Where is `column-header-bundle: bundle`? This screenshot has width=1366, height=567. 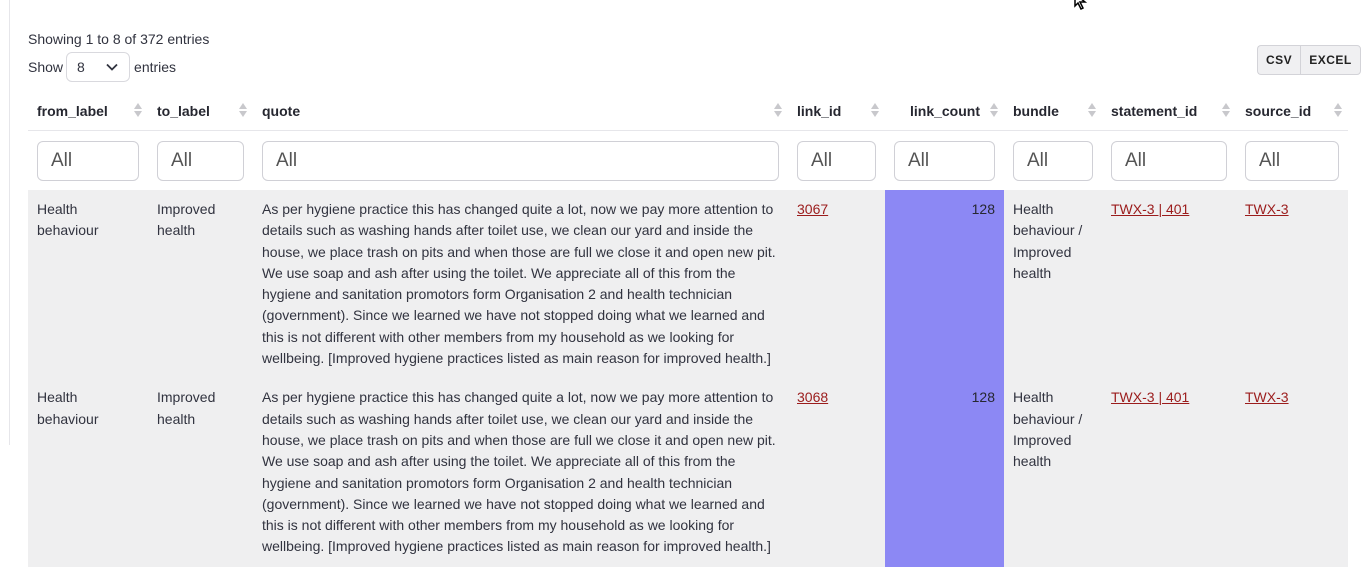
column-header-bundle: bundle is located at coordinates (1053, 111).